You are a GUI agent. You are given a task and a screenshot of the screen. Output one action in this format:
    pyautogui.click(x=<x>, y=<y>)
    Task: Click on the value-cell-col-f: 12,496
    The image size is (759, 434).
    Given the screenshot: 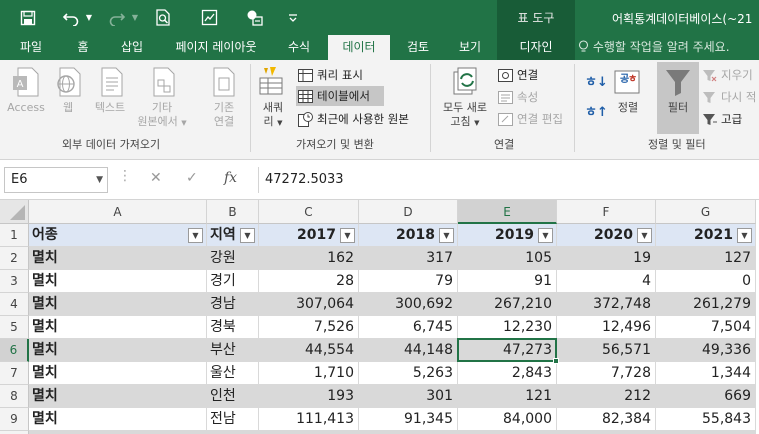 What is the action you would take?
    pyautogui.click(x=606, y=327)
    